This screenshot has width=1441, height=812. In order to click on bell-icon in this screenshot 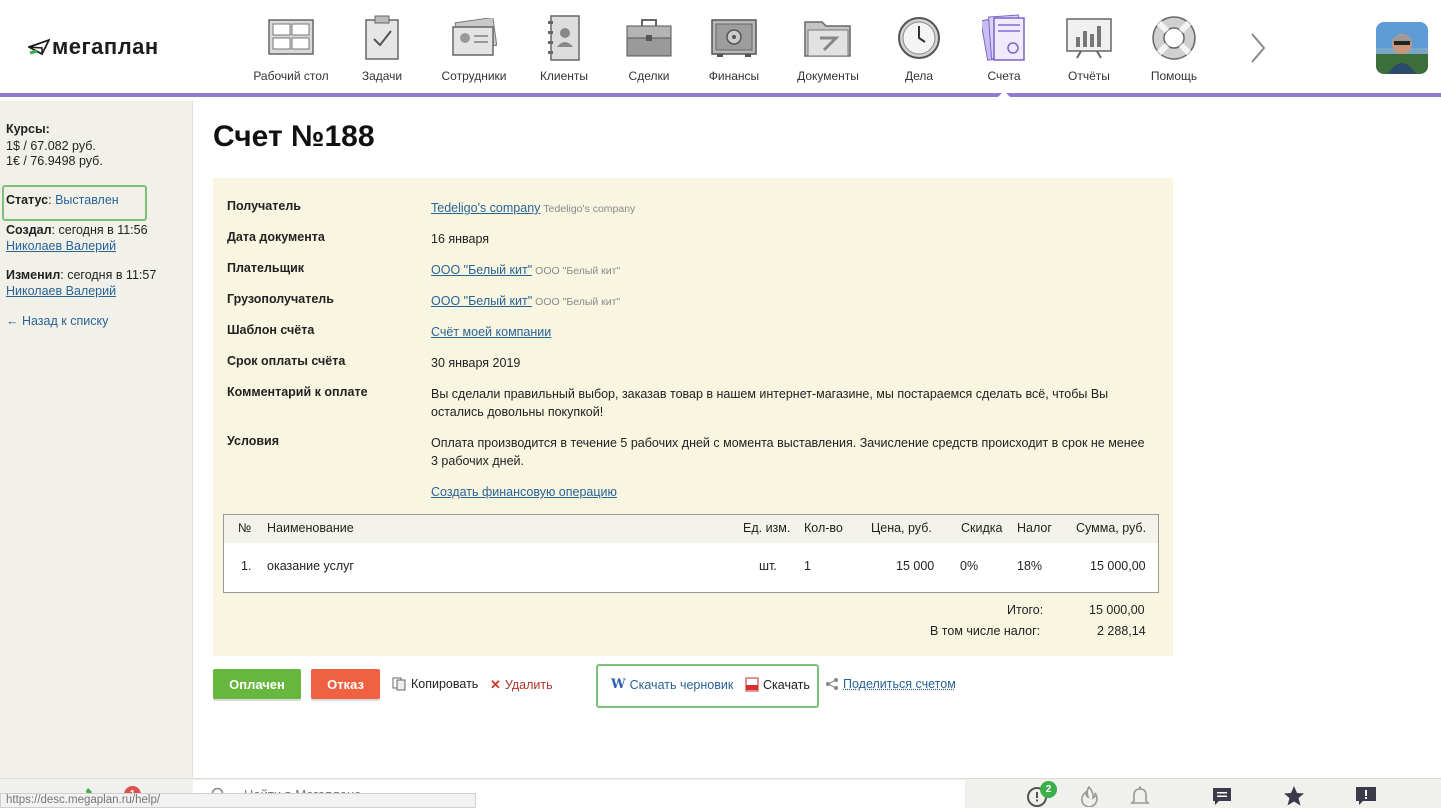, I will do `click(1140, 796)`.